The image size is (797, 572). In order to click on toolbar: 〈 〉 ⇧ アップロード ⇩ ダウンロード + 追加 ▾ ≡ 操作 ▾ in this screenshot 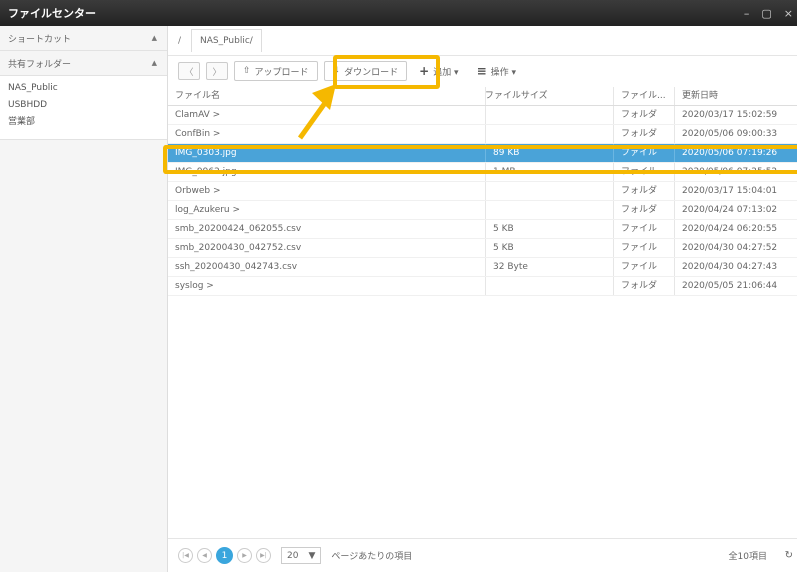, I will do `click(482, 71)`.